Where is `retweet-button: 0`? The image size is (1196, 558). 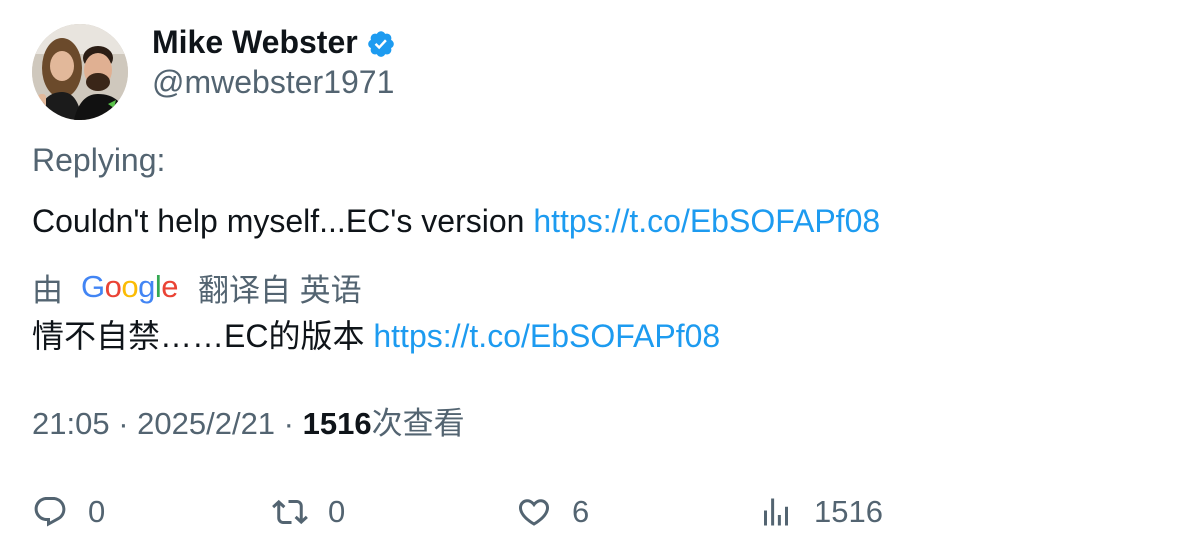
retweet-button: 0 is located at coordinates (308, 512).